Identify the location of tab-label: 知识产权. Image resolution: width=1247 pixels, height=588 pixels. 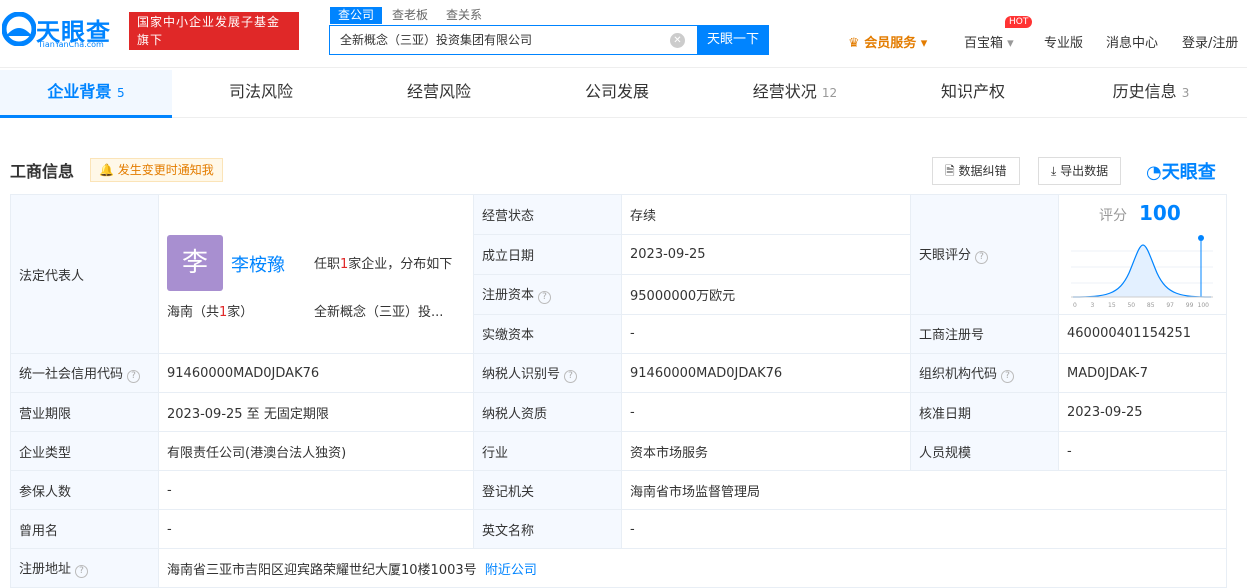
(972, 91).